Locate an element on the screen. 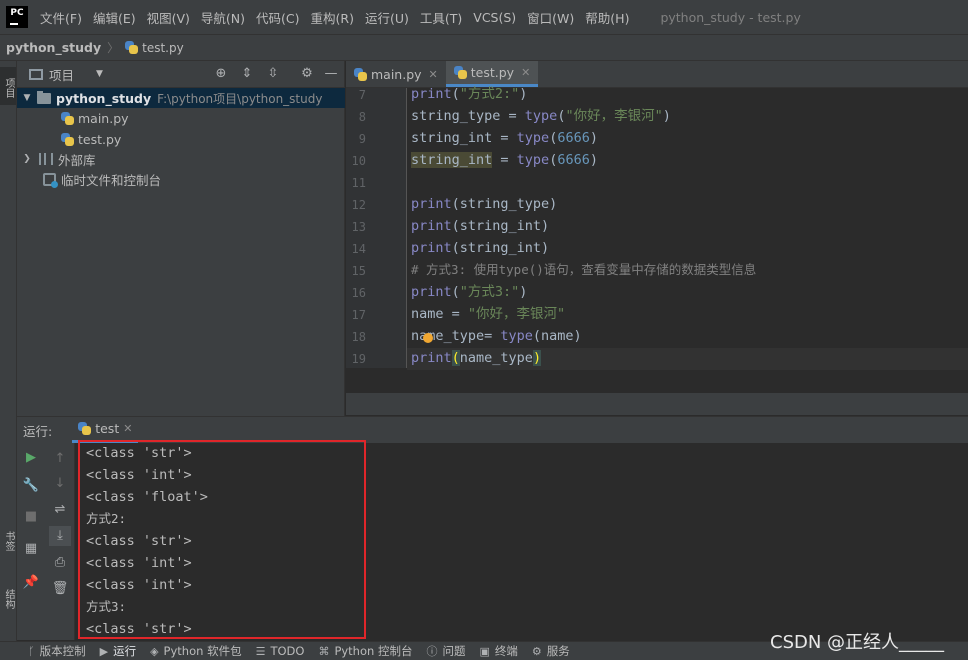  code-line-15: # 方式3: 使用type()语句，查看变量中存储的数据类型信息 is located at coordinates (583, 270).